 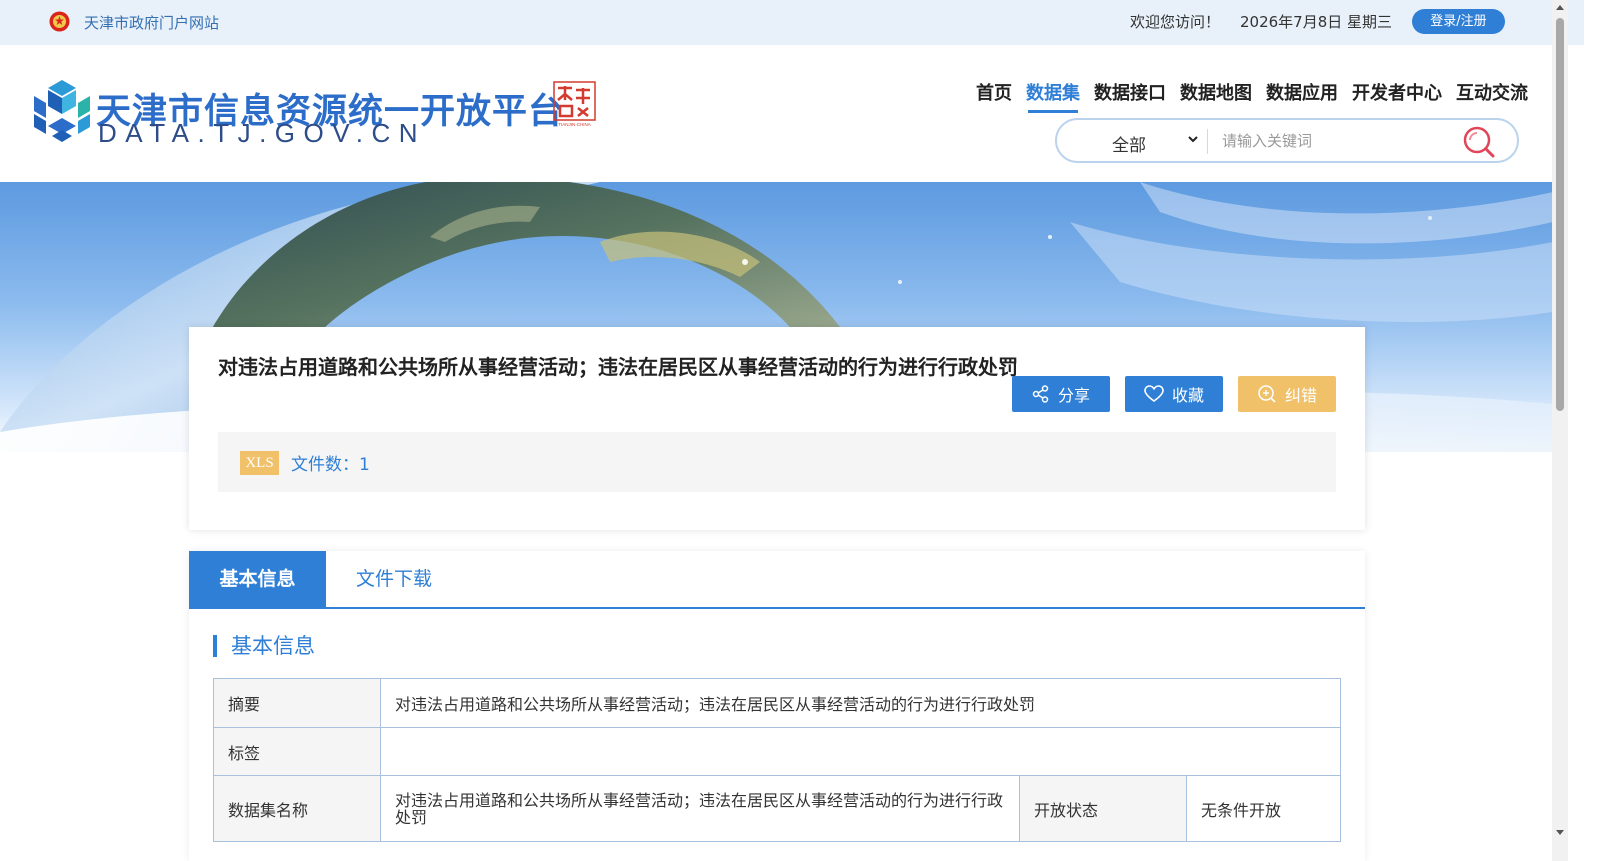 I want to click on national-emblem-icon, so click(x=59, y=21).